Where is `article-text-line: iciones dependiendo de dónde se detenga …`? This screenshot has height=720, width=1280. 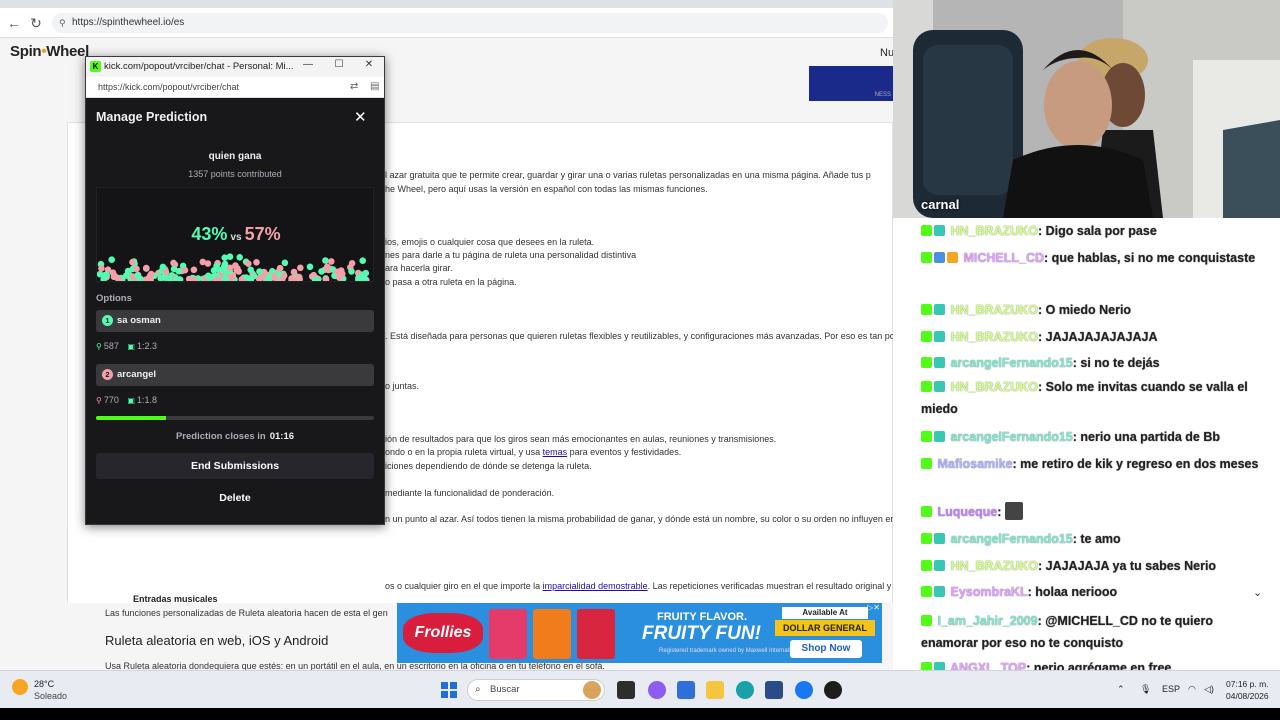
article-text-line: iciones dependiendo de dónde se detenga … is located at coordinates (488, 466).